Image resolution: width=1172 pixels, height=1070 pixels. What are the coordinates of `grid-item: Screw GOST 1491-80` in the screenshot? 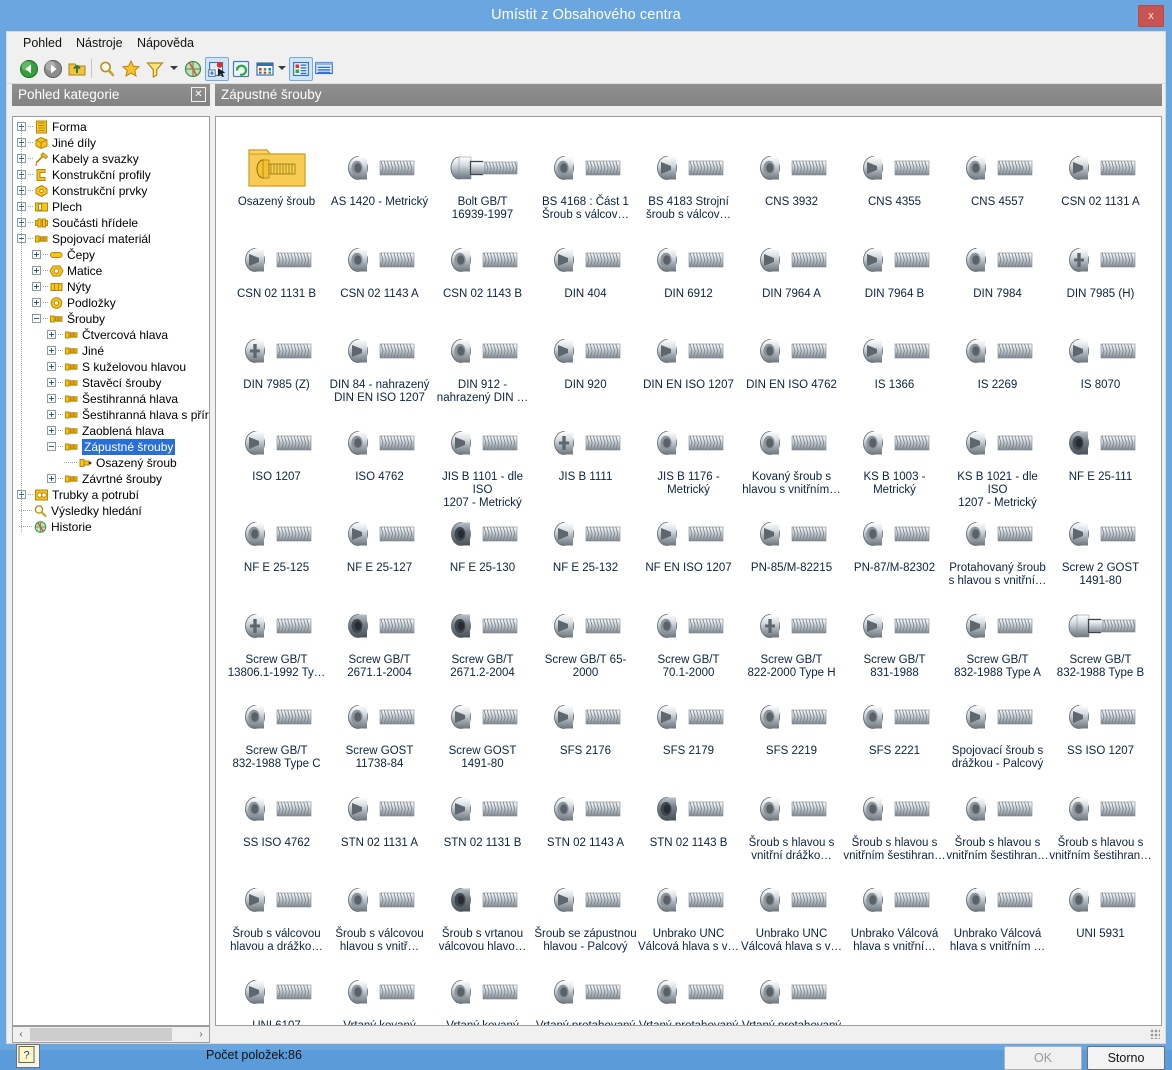 It's located at (482, 730).